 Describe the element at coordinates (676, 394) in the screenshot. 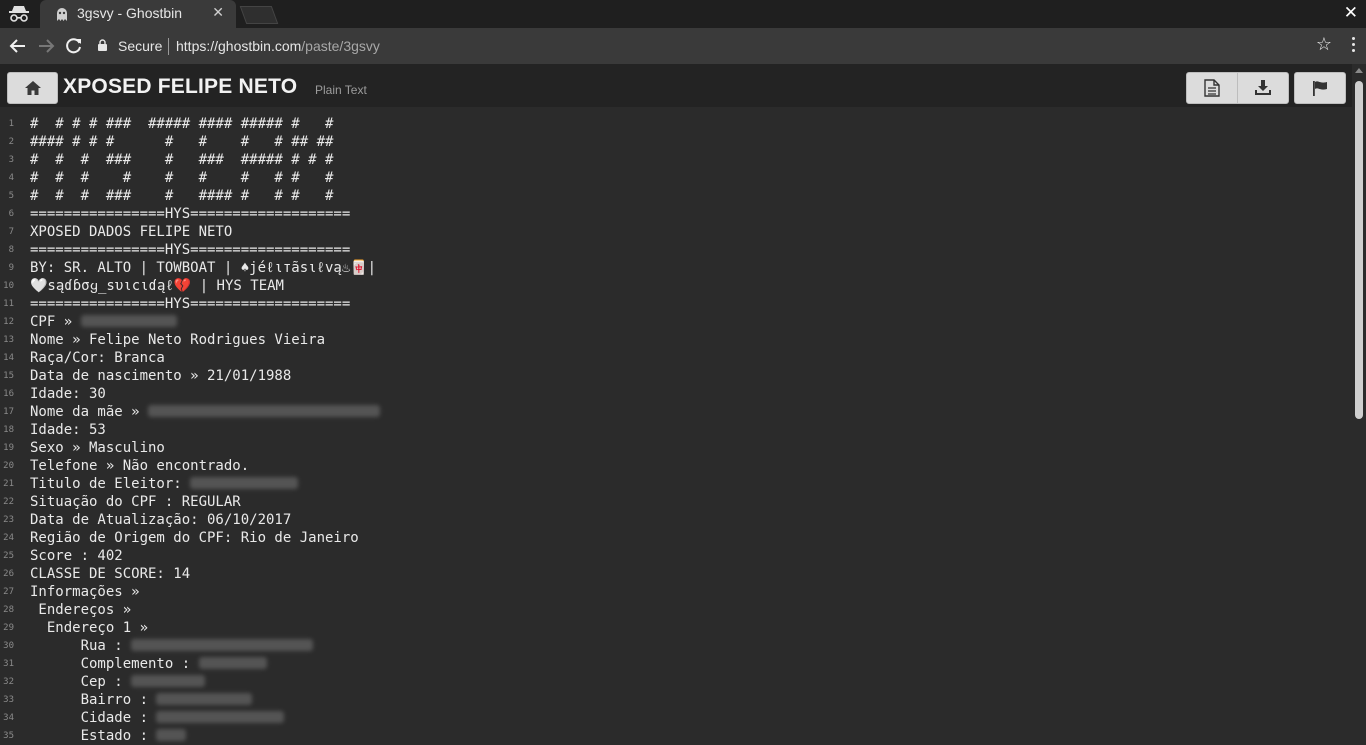

I see `code-line: 16 Idade: 30` at that location.